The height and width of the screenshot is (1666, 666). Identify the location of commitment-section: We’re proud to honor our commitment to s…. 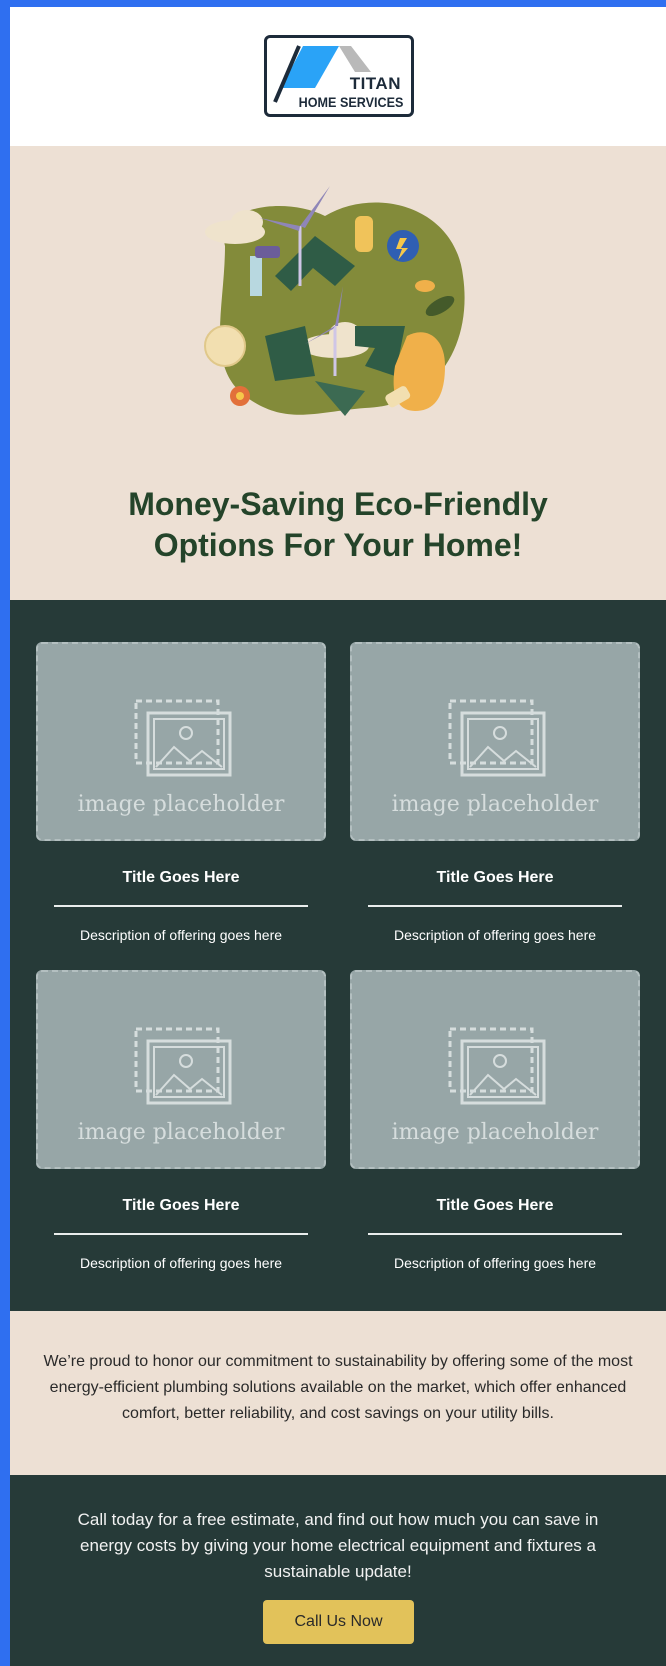
(338, 1393).